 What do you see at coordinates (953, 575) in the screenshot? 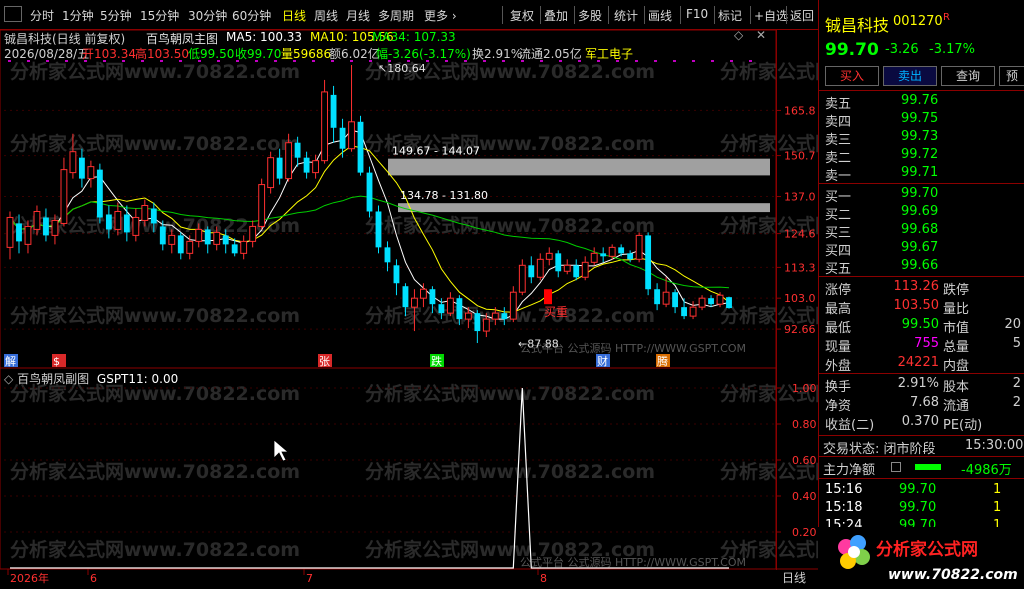
I see `logo-url: www.70822.com` at bounding box center [953, 575].